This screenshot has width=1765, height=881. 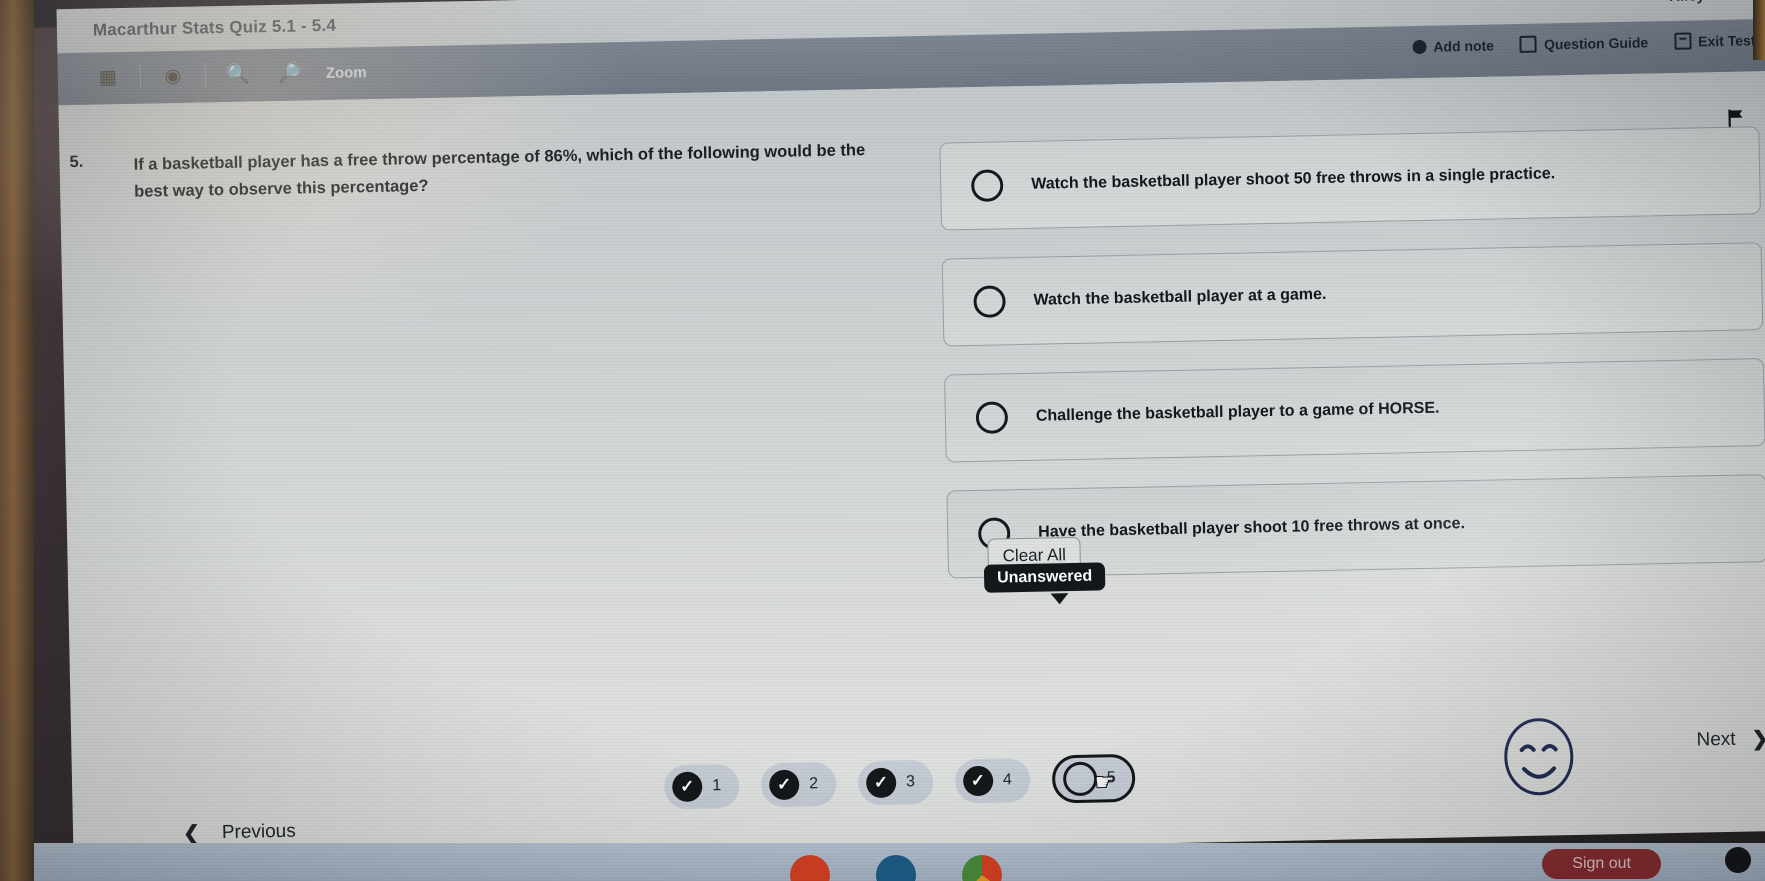 I want to click on pager-item-3: ✓ 3, so click(x=895, y=782).